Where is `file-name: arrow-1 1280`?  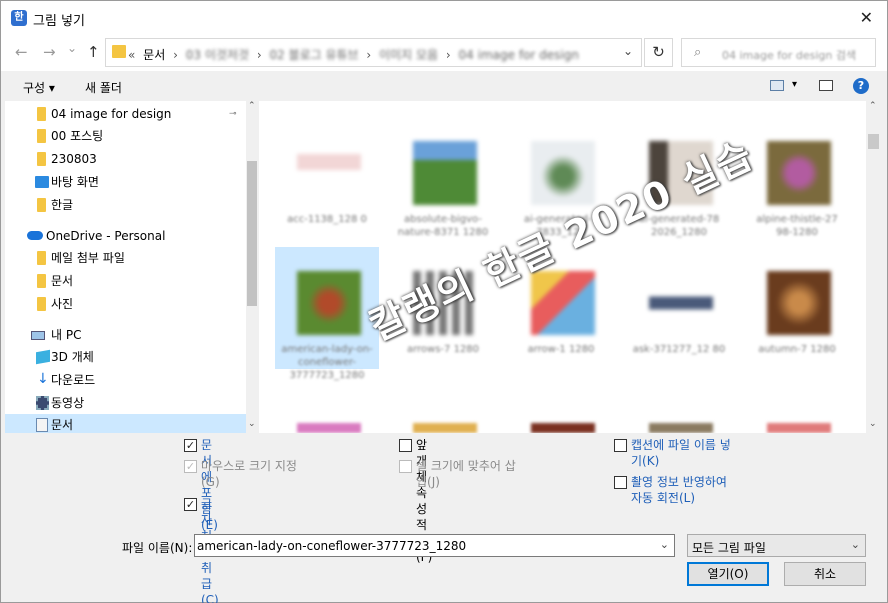
file-name: arrow-1 1280 is located at coordinates (561, 349).